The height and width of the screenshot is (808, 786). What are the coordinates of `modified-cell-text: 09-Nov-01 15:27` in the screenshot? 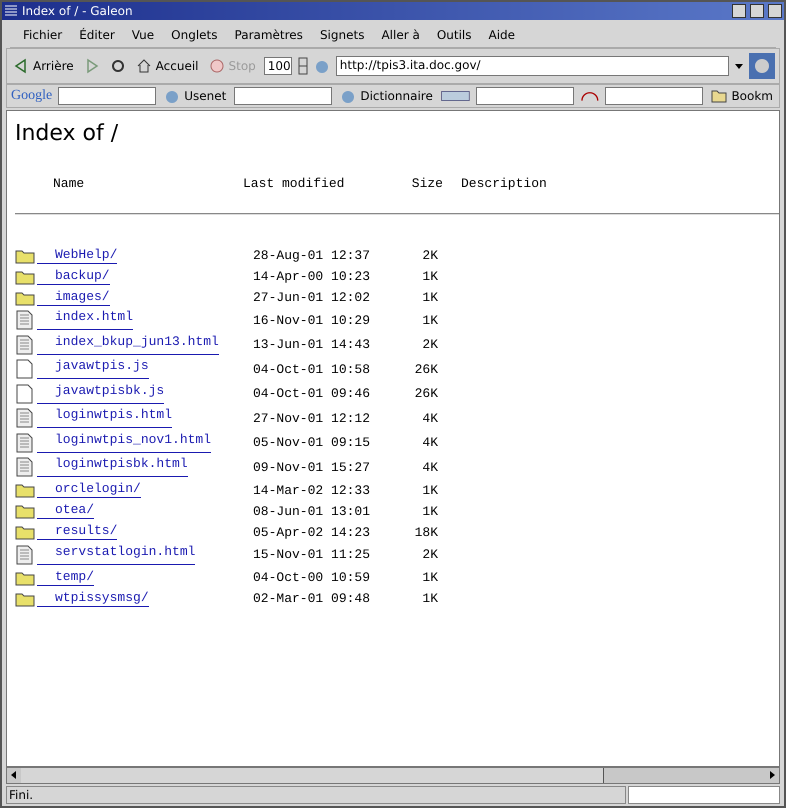 It's located at (312, 467).